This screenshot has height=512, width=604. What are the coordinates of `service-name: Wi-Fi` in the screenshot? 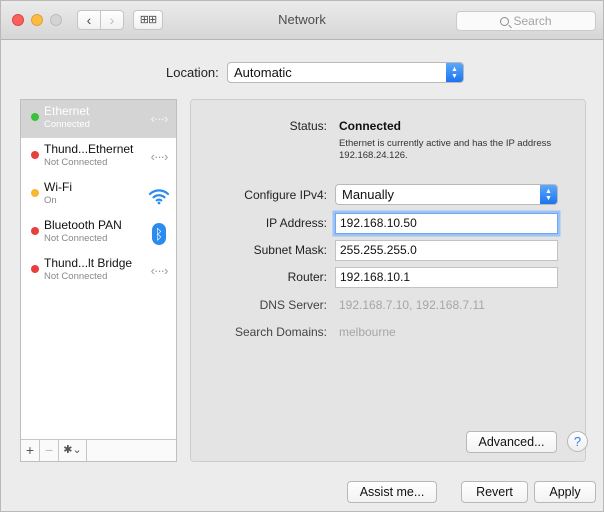 It's located at (58, 187).